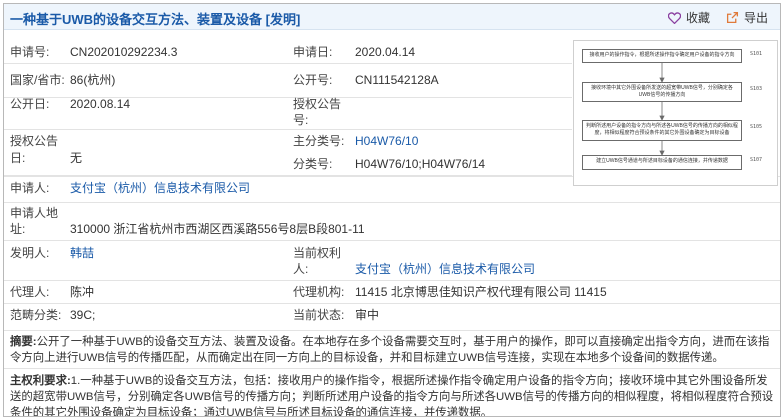  Describe the element at coordinates (160, 188) in the screenshot. I see `applicant-link: 支付宝（杭州）信息技术有限公司` at that location.